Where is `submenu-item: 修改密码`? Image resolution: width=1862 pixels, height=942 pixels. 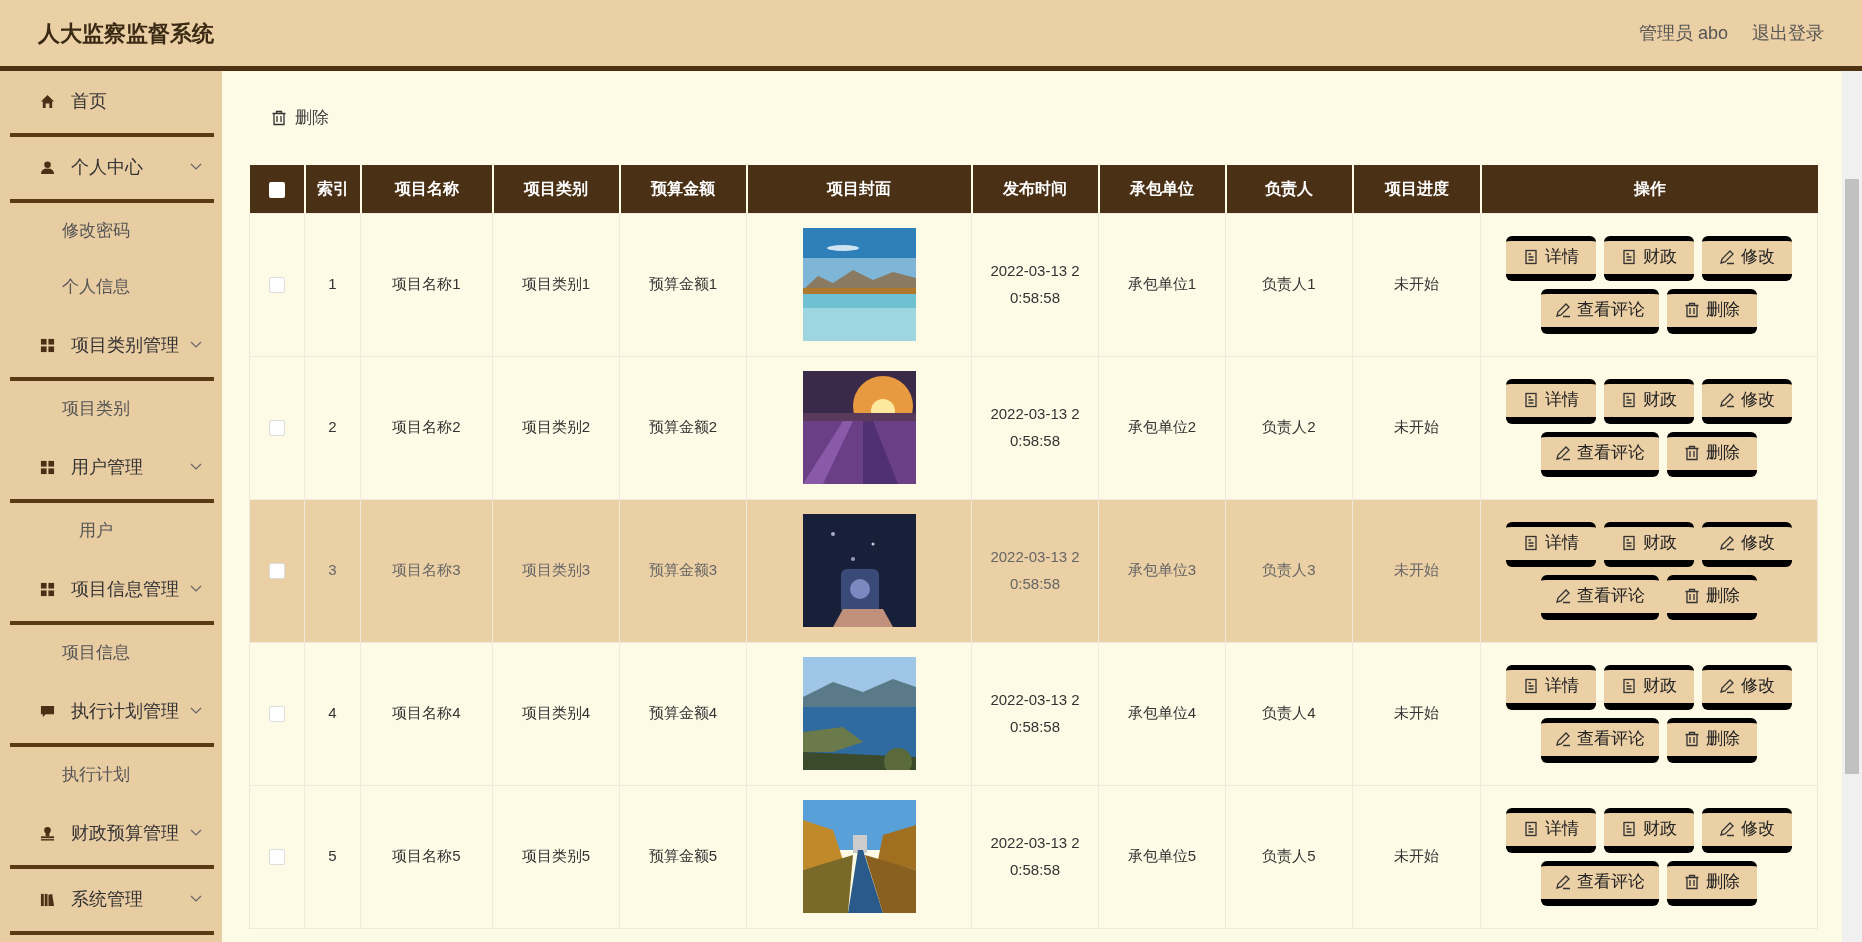 submenu-item: 修改密码 is located at coordinates (111, 231).